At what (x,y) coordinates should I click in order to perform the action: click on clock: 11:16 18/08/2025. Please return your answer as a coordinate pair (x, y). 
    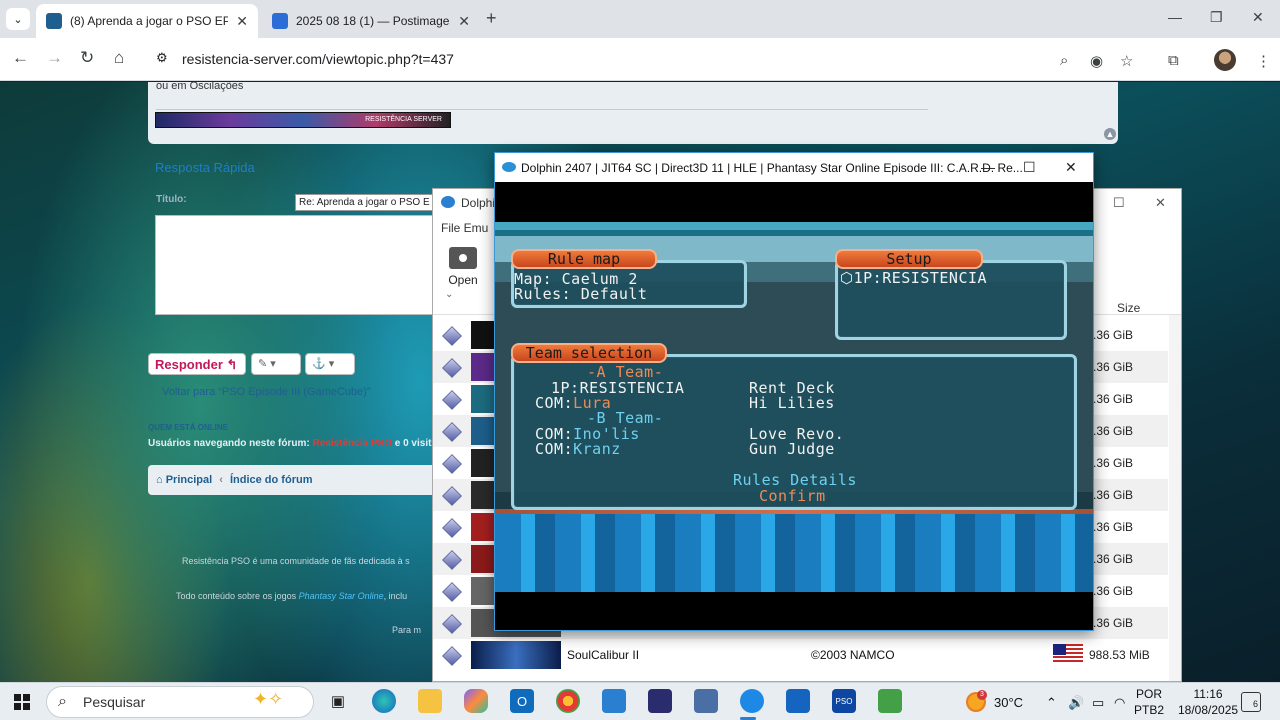
    Looking at the image, I should click on (1208, 702).